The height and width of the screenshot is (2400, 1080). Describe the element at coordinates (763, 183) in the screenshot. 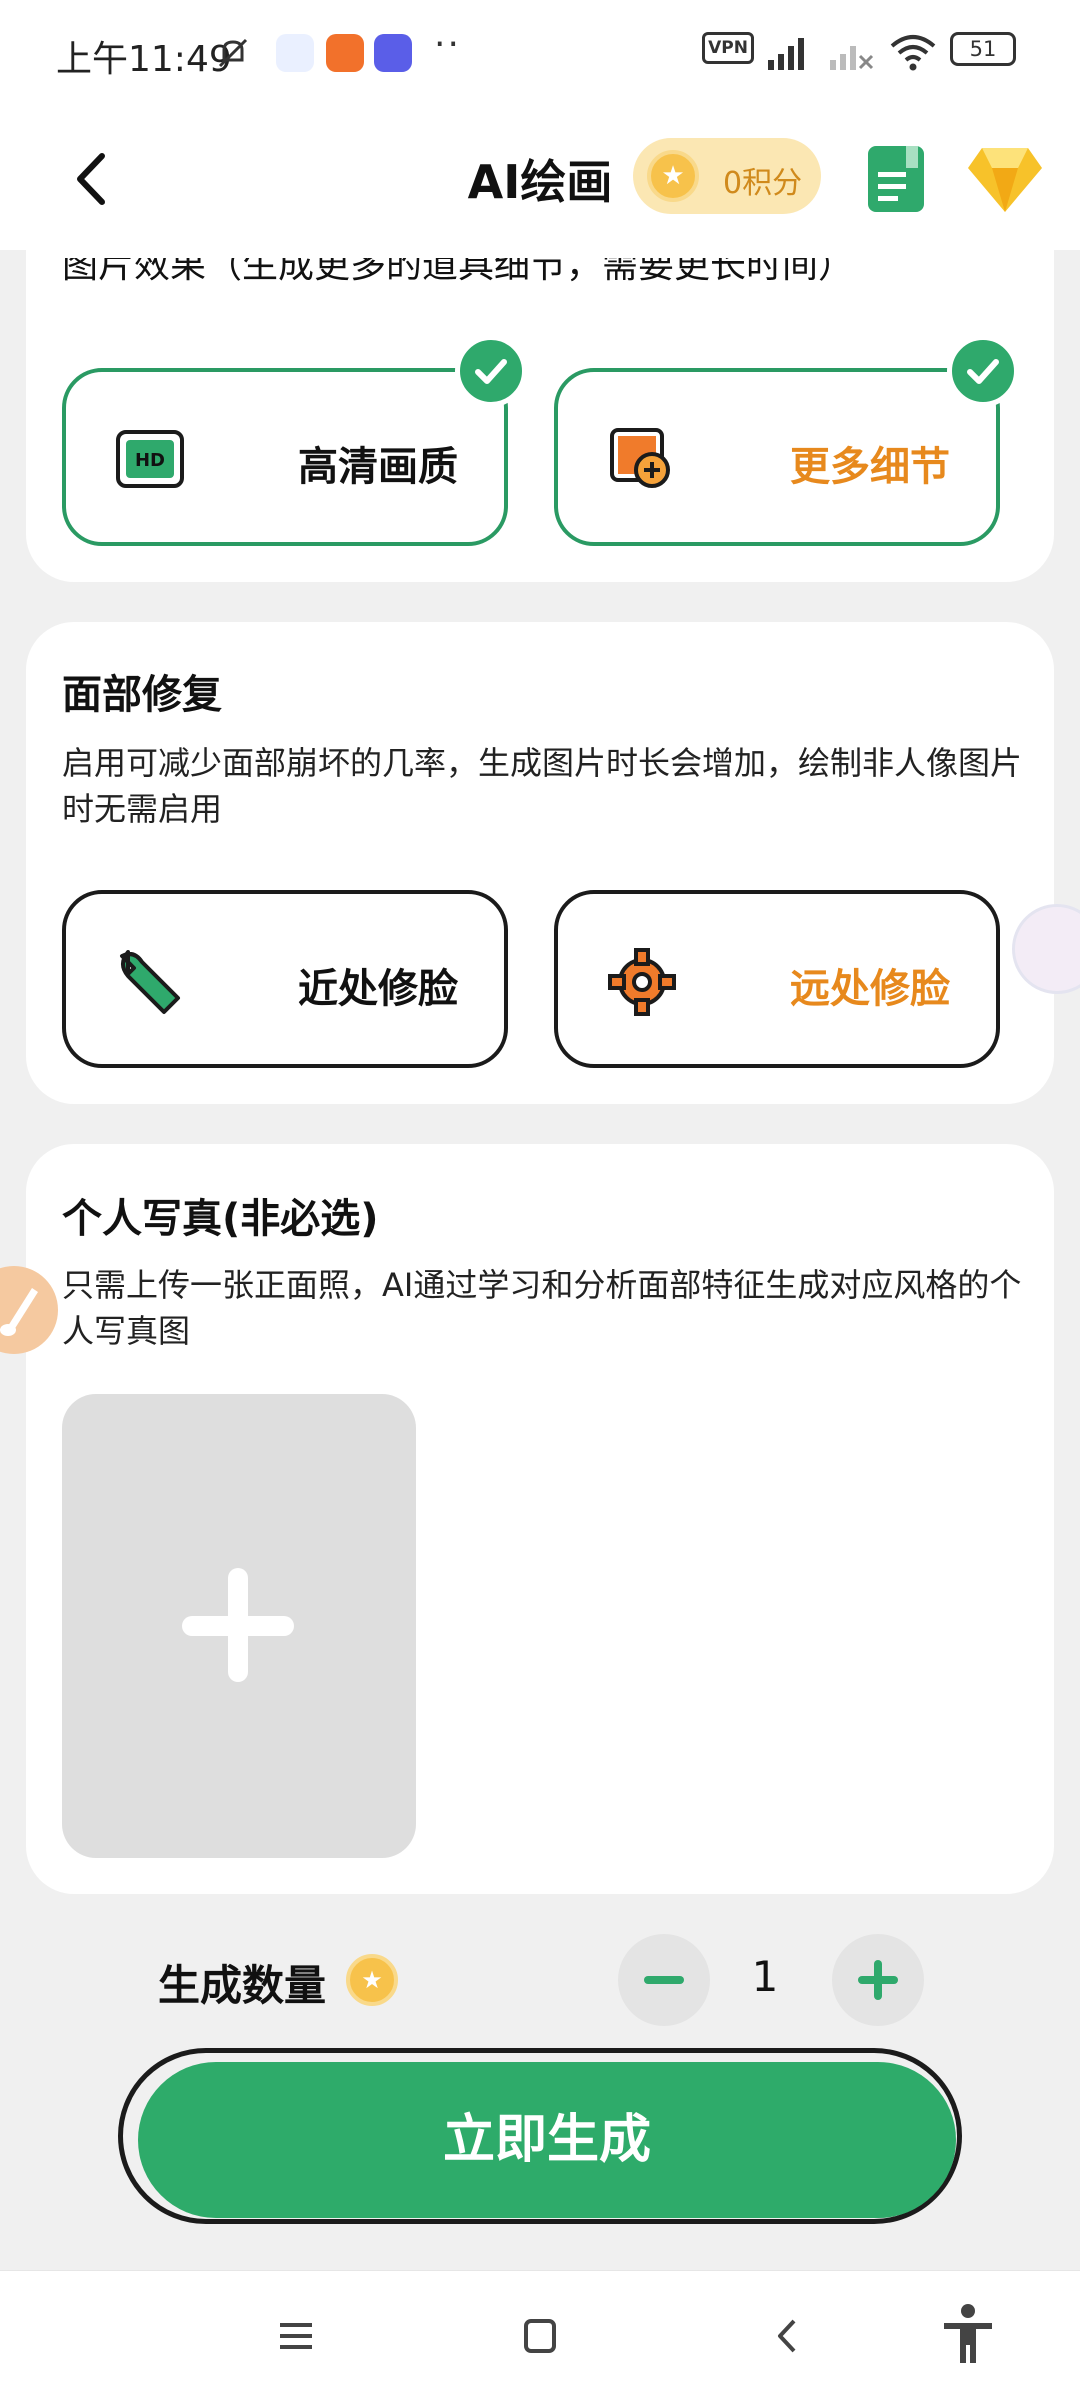

I see `points-label: 0积分` at that location.